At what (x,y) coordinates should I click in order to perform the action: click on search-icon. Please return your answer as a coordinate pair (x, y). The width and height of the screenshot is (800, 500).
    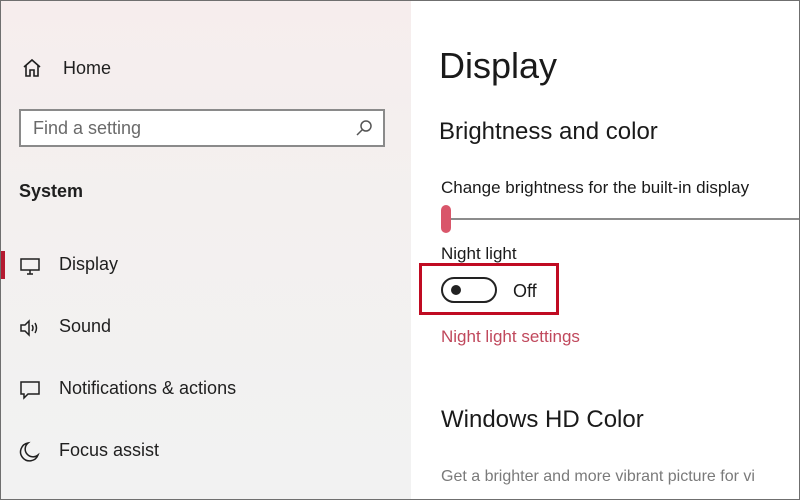
    Looking at the image, I should click on (364, 130).